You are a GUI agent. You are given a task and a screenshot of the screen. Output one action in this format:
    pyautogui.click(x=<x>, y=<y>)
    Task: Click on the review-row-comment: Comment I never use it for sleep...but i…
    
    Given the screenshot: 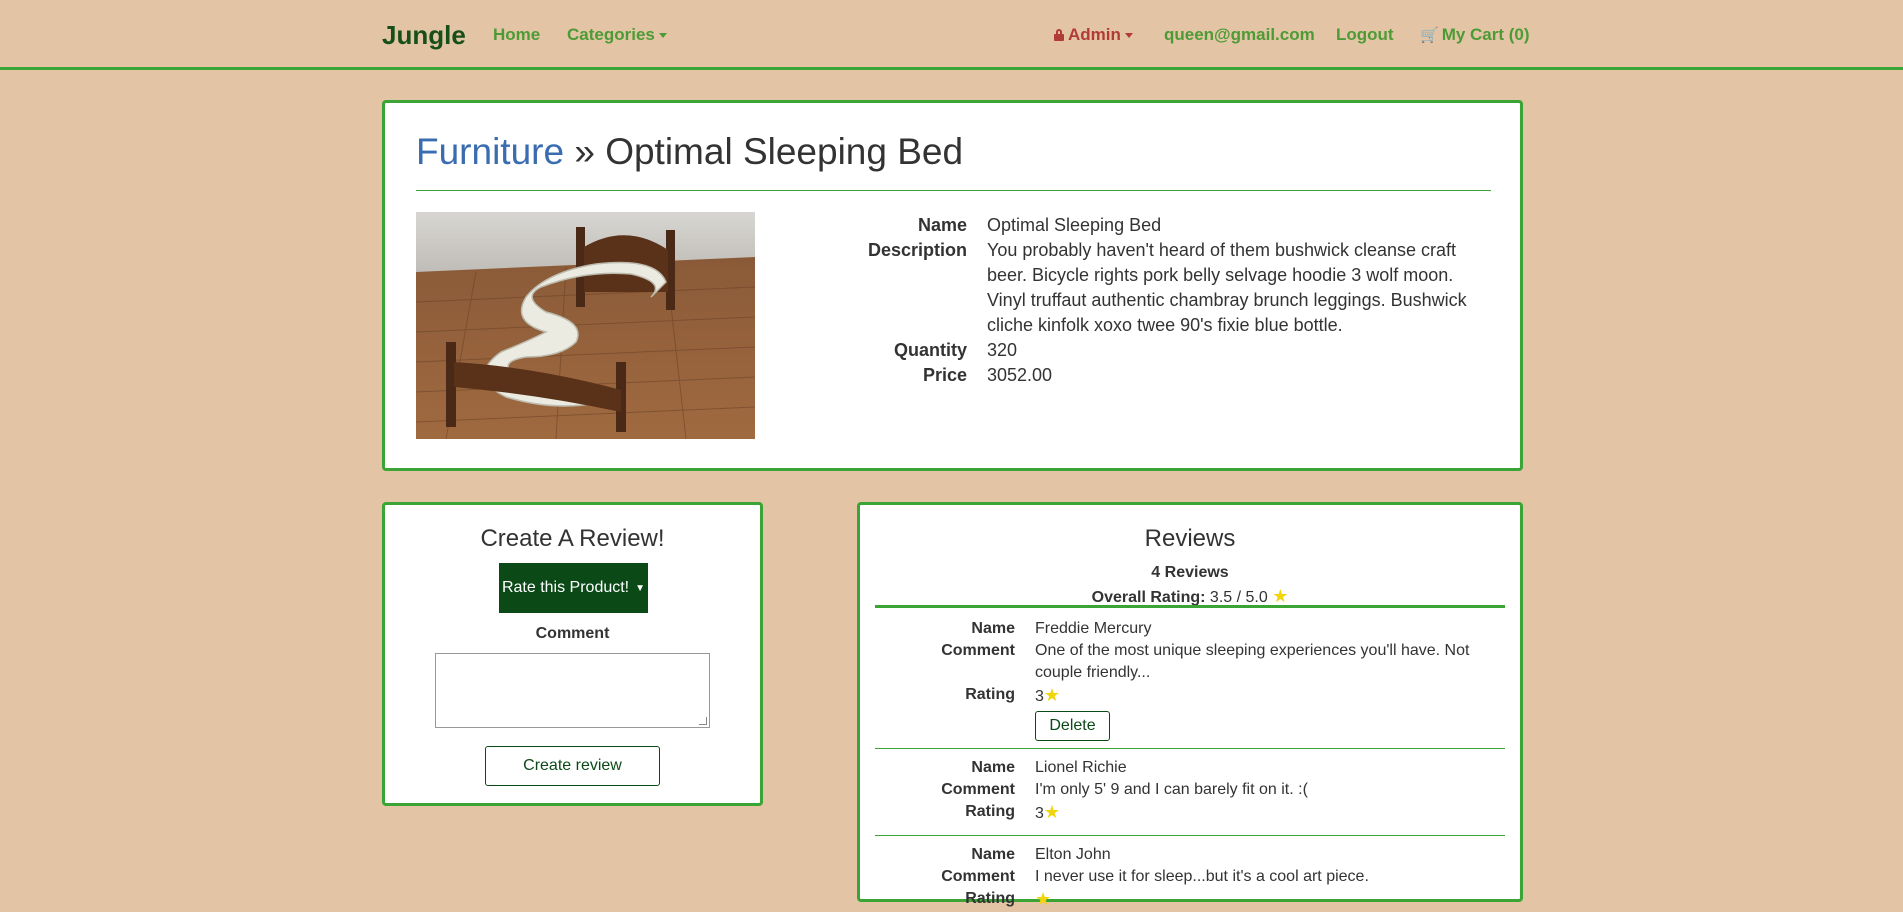 What is the action you would take?
    pyautogui.click(x=1190, y=877)
    